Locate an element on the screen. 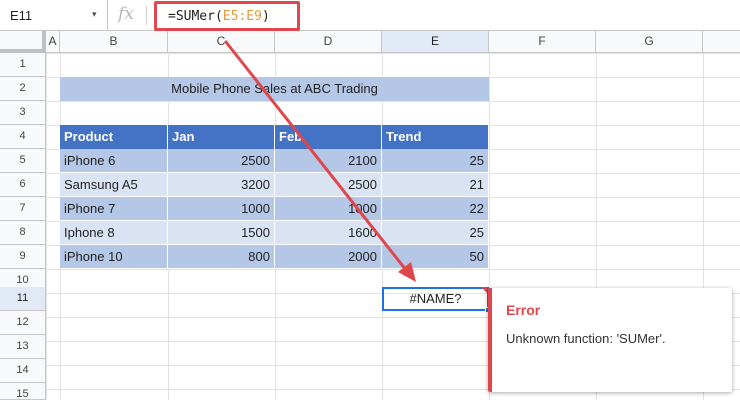 This screenshot has height=400, width=740. formula-prefix: =SUMer( is located at coordinates (195, 16).